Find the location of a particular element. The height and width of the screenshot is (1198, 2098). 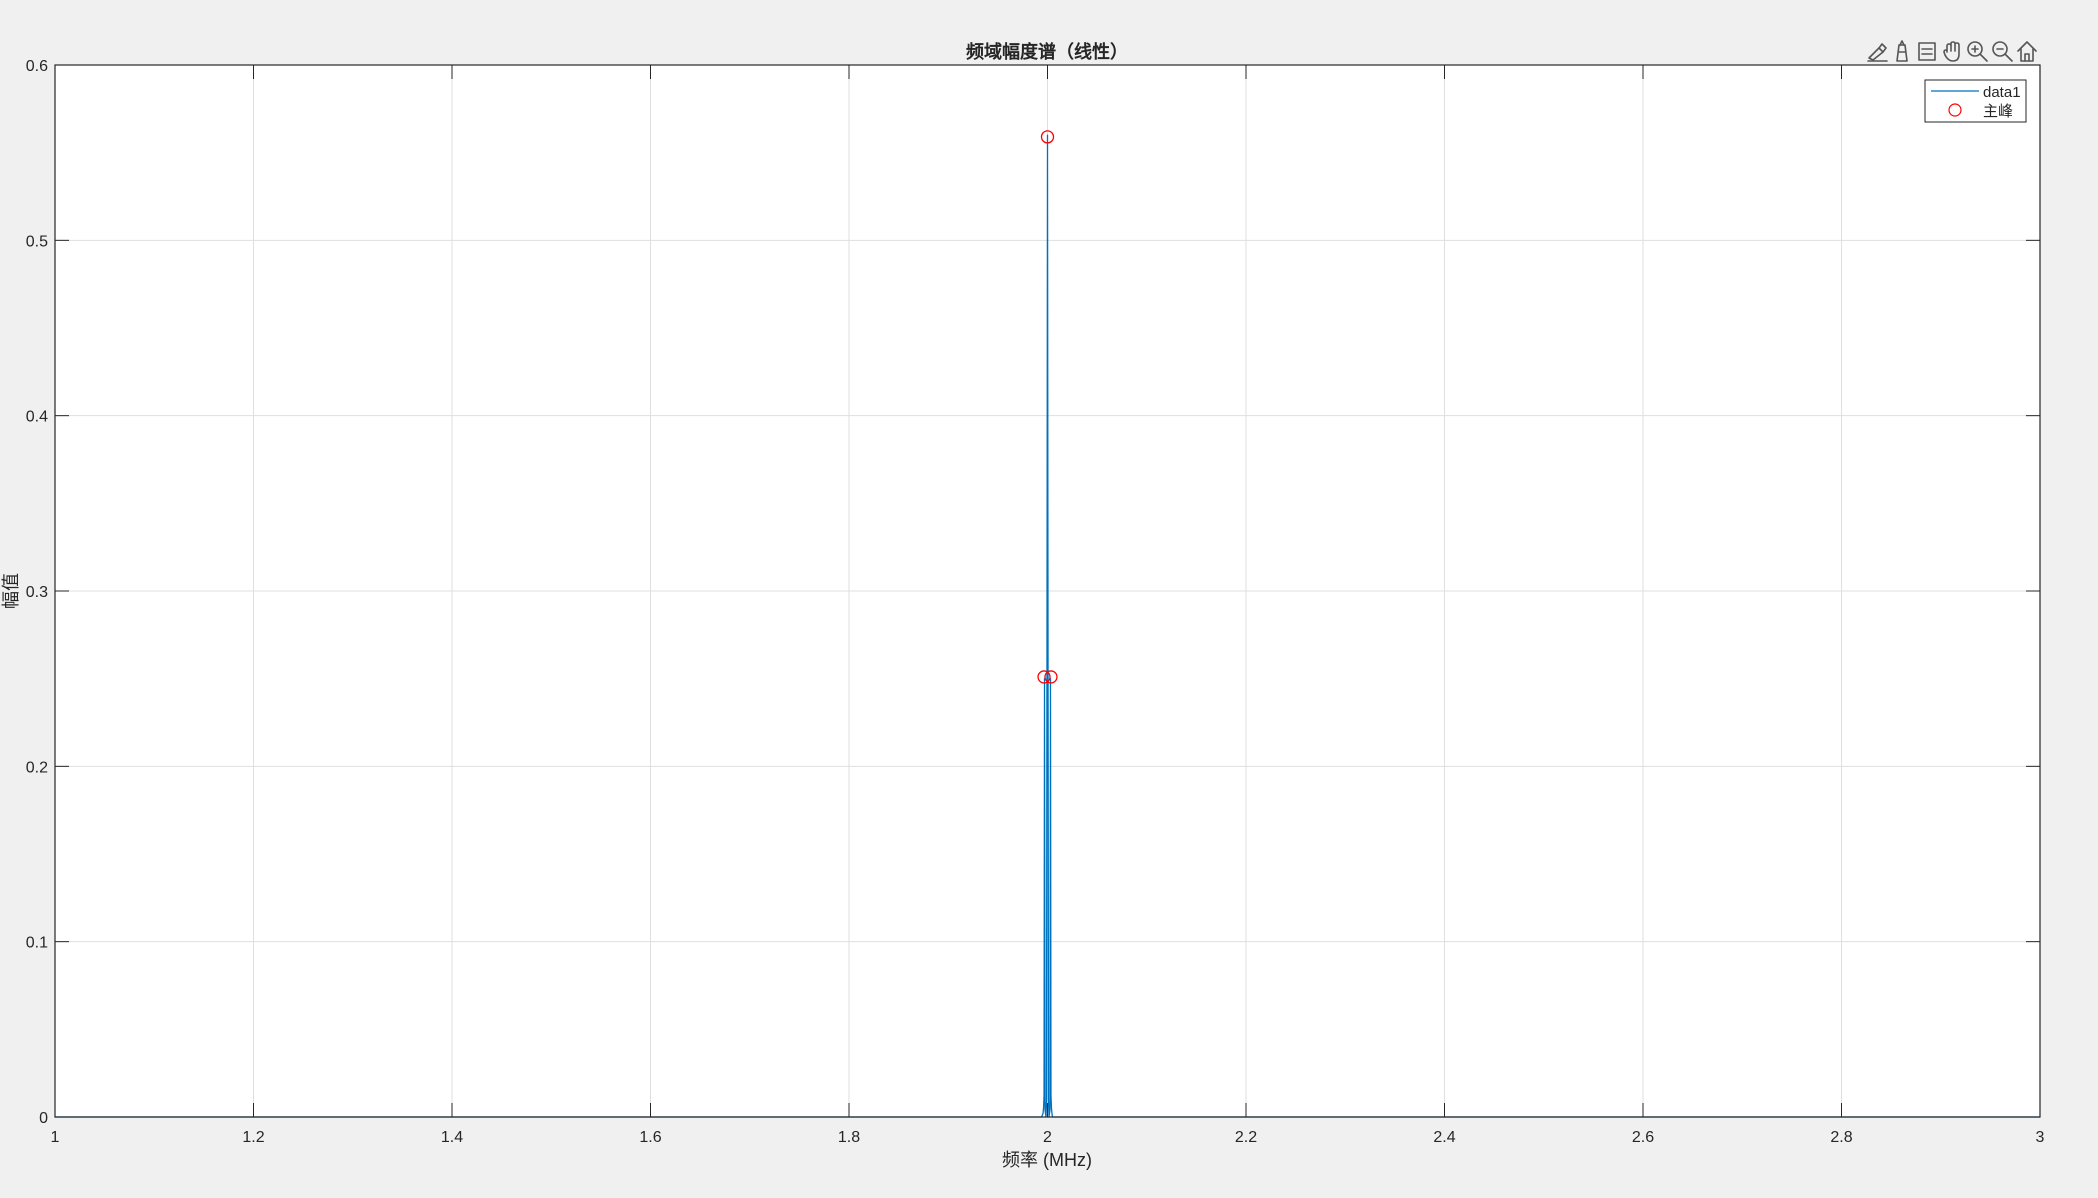

legend: data1 主峰 is located at coordinates (1975, 101).